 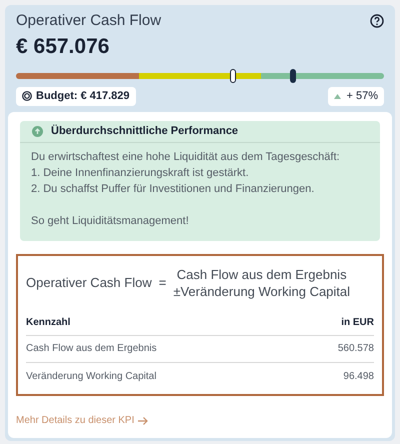 I want to click on column-header: Kennzahl, so click(x=48, y=323).